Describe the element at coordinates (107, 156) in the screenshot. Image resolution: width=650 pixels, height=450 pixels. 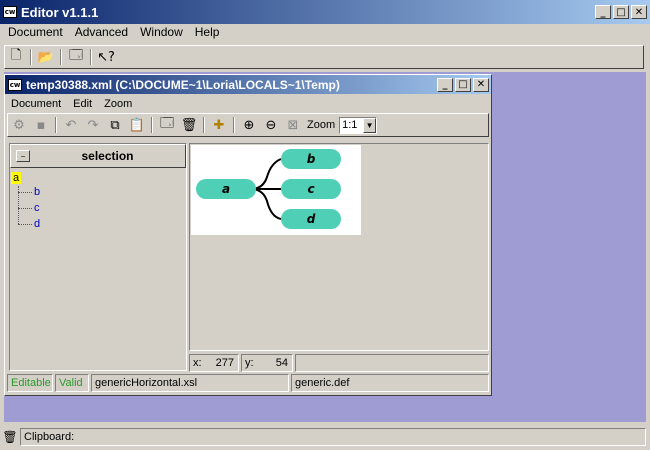
I see `selection-label: selection` at that location.